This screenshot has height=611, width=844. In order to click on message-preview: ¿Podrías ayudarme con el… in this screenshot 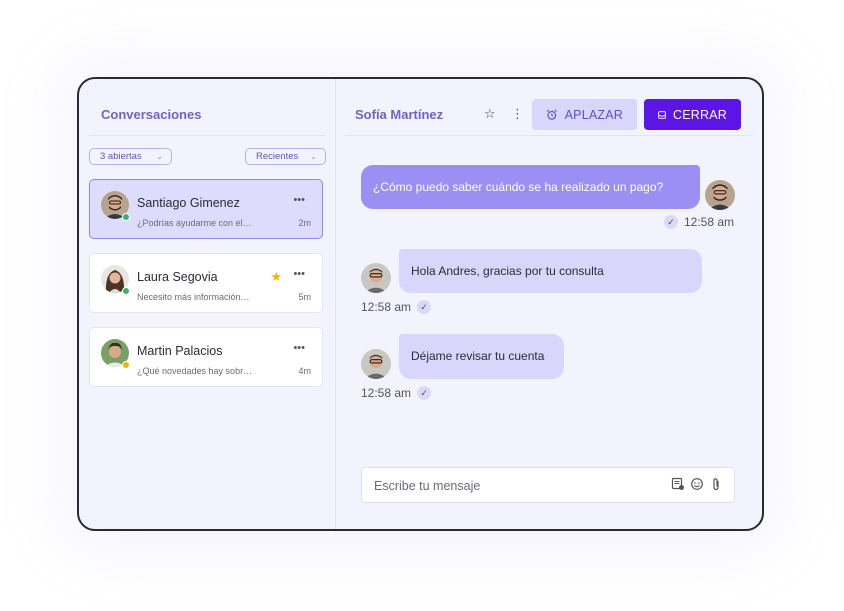, I will do `click(194, 223)`.